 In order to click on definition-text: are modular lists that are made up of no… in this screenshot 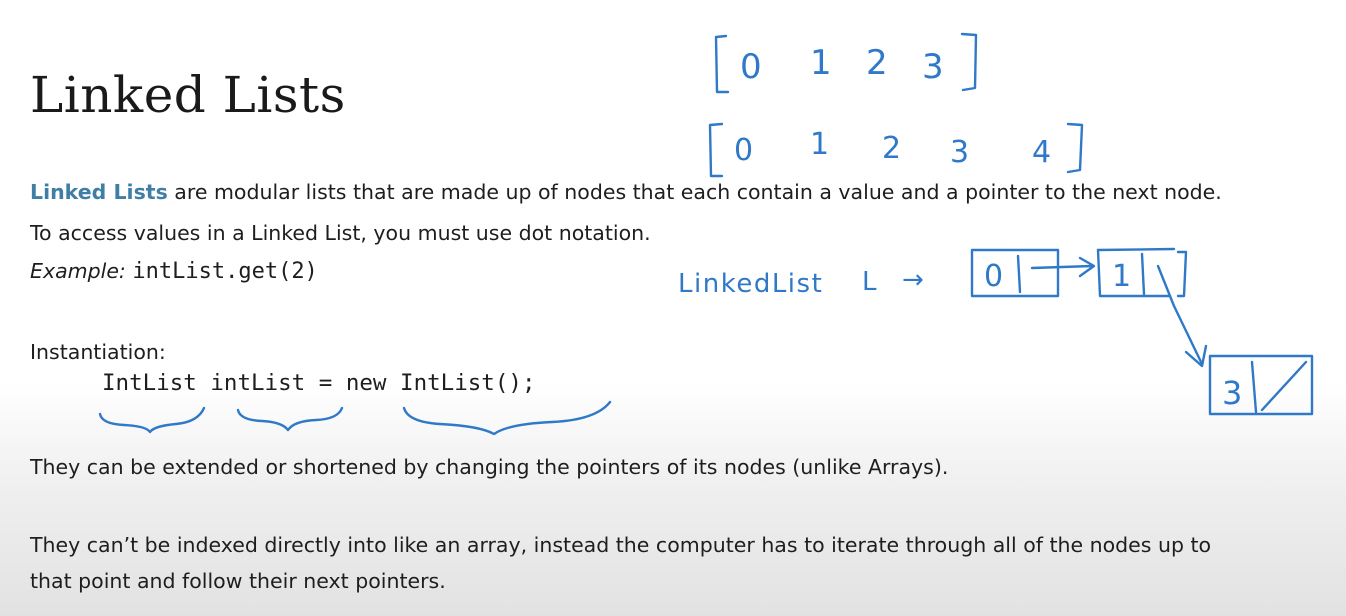, I will do `click(694, 192)`.